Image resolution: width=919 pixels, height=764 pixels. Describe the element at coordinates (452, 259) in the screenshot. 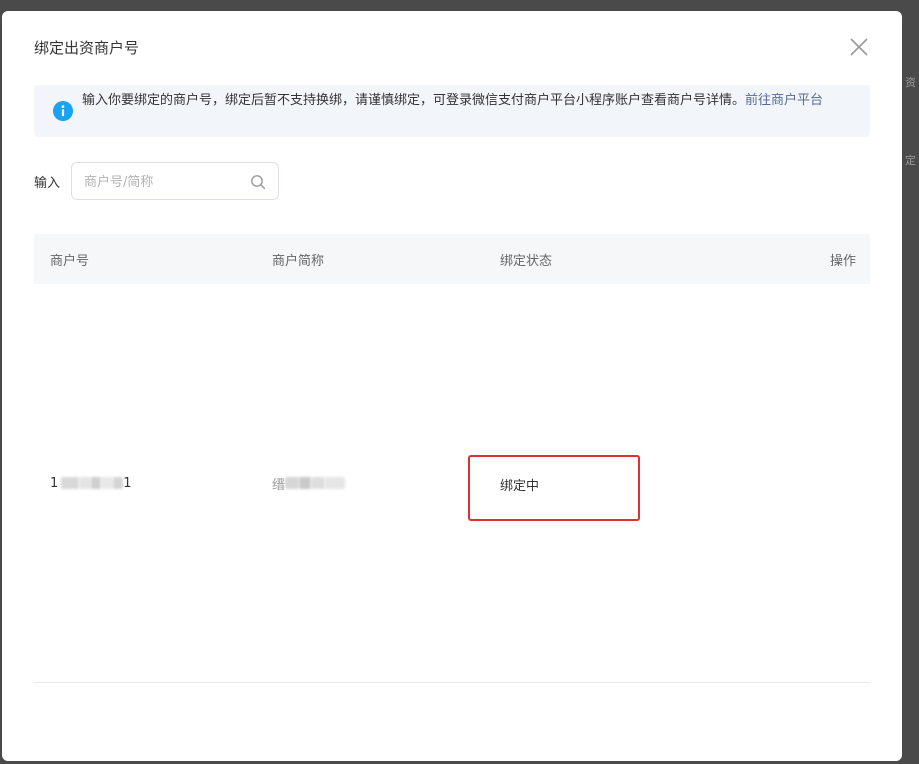

I see `table-header: 商户号 商户简称 绑定状态 操作` at that location.